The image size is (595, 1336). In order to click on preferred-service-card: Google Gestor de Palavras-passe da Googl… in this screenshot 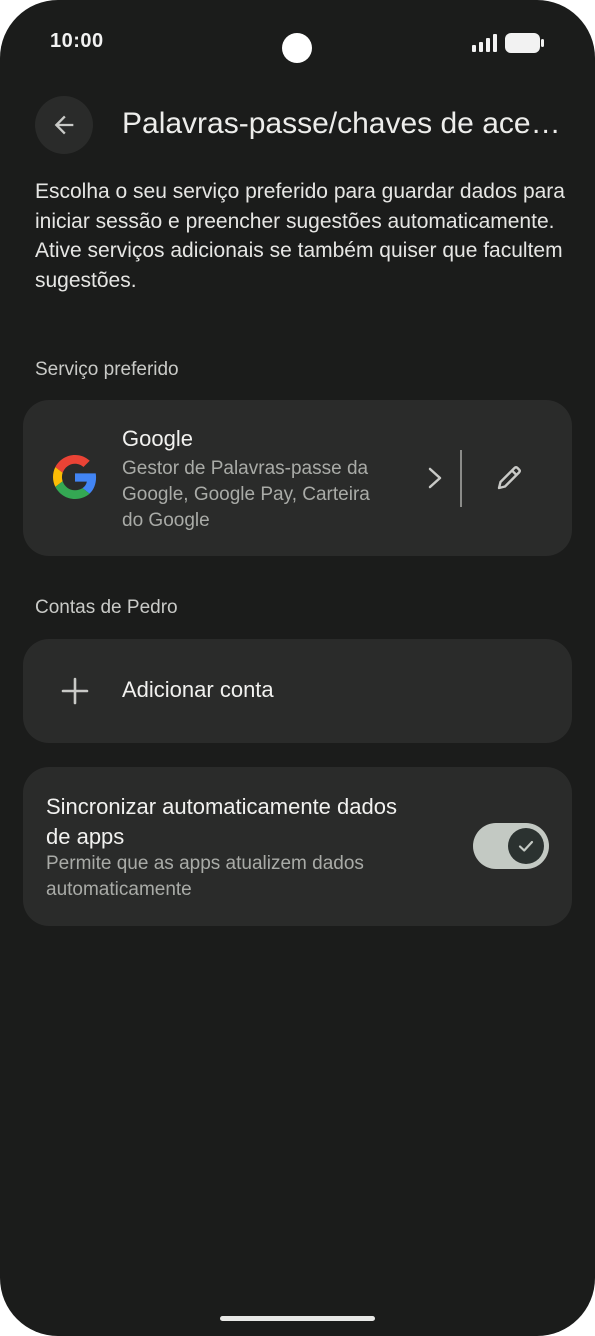, I will do `click(297, 478)`.